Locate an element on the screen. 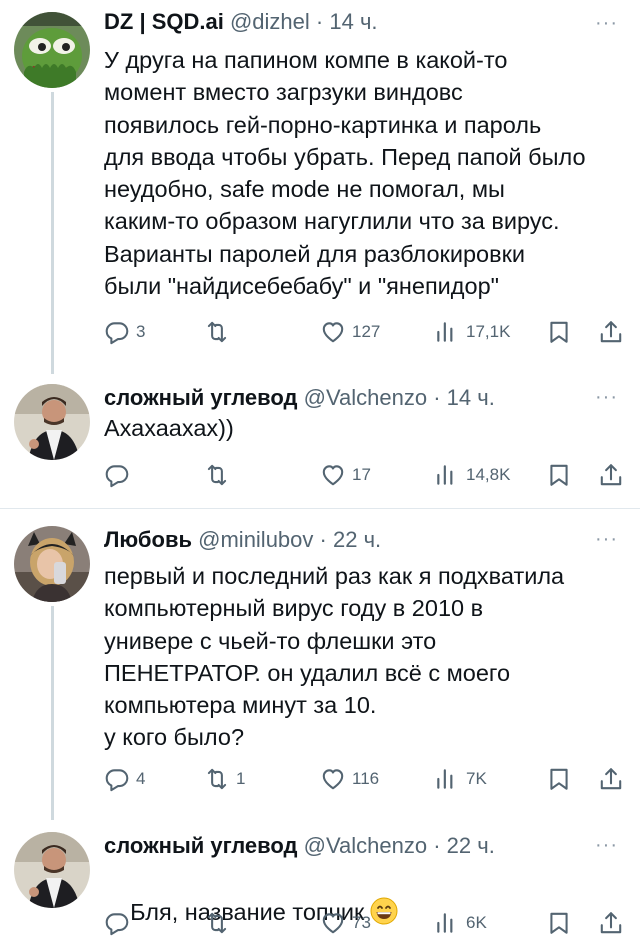 This screenshot has height=946, width=640. views-button: 6K is located at coordinates (460, 923).